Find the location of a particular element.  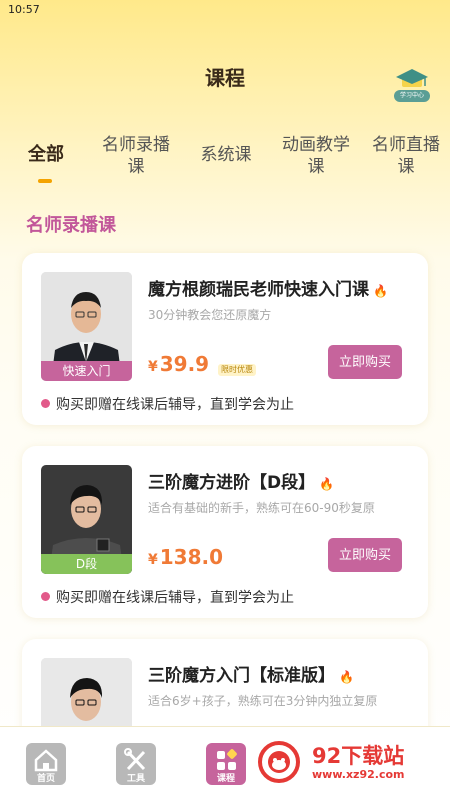

nav-tools: 工具 is located at coordinates (136, 764).